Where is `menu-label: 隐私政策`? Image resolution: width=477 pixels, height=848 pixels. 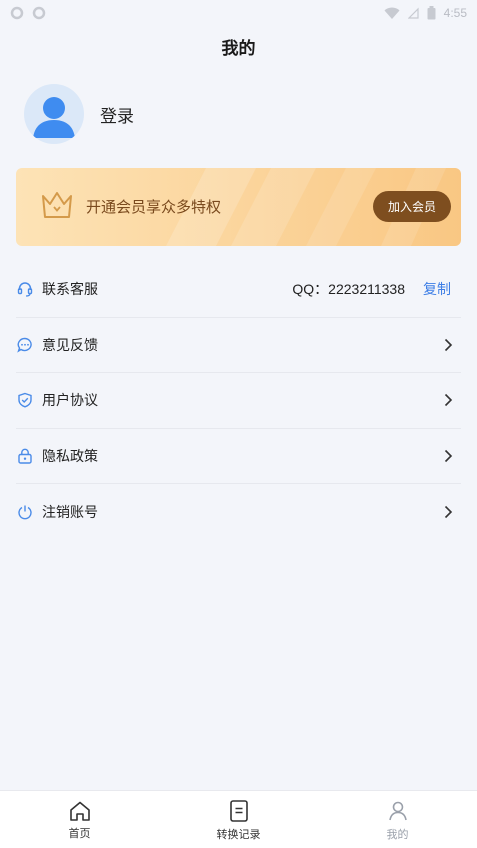
menu-label: 隐私政策 is located at coordinates (70, 456).